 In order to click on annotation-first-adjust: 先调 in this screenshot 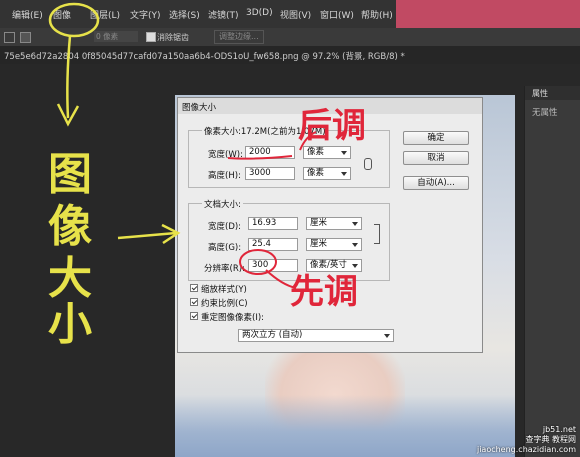, I will do `click(324, 292)`.